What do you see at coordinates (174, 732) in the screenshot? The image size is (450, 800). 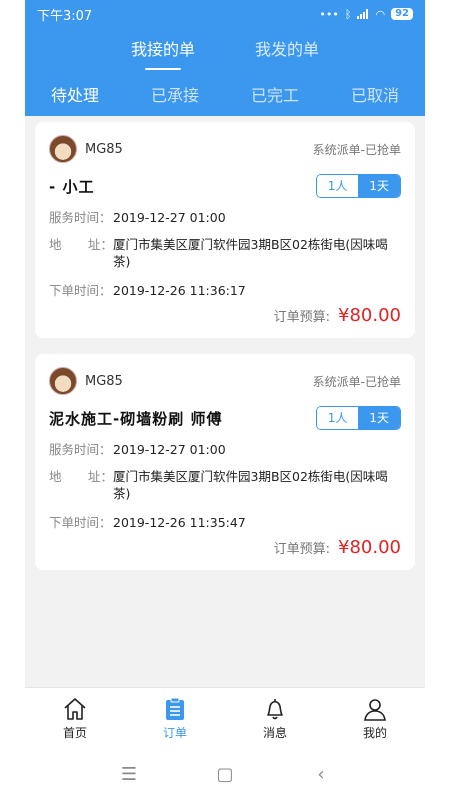 I see `tab-orders-label: 订单` at bounding box center [174, 732].